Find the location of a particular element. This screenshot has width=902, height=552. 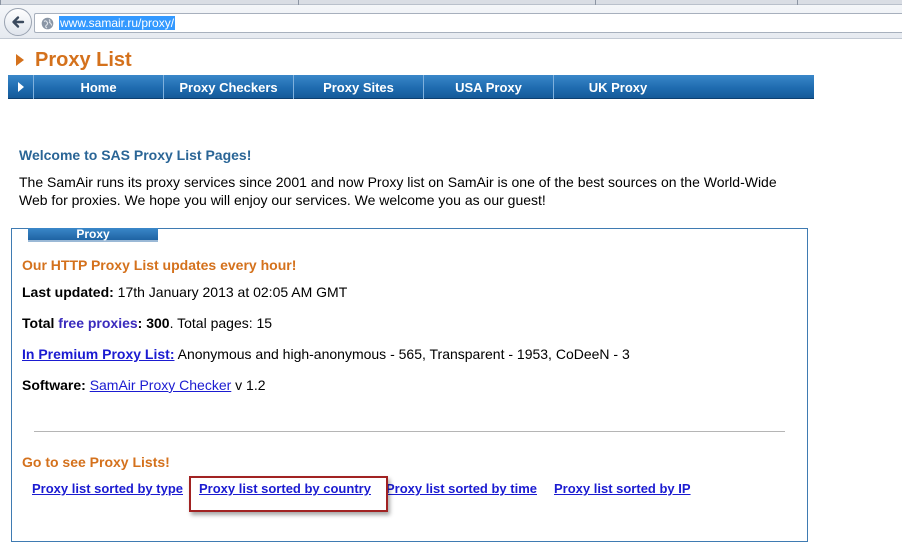

back-arrow-icon is located at coordinates (18, 22).